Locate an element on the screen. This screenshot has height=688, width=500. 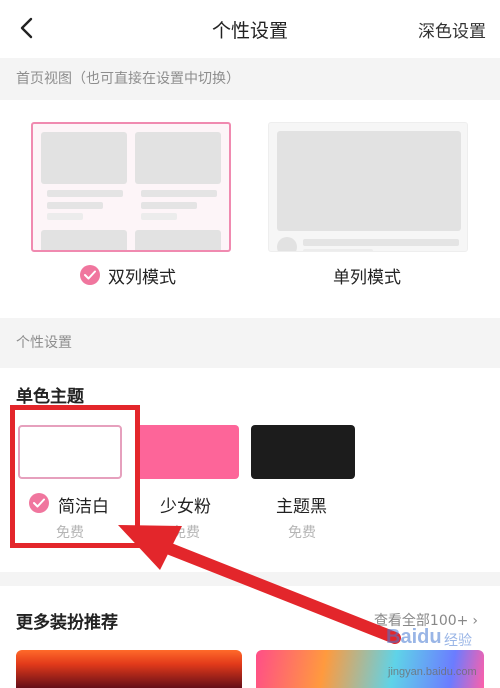
theme-black-name: 主题黑 is located at coordinates (301, 504).